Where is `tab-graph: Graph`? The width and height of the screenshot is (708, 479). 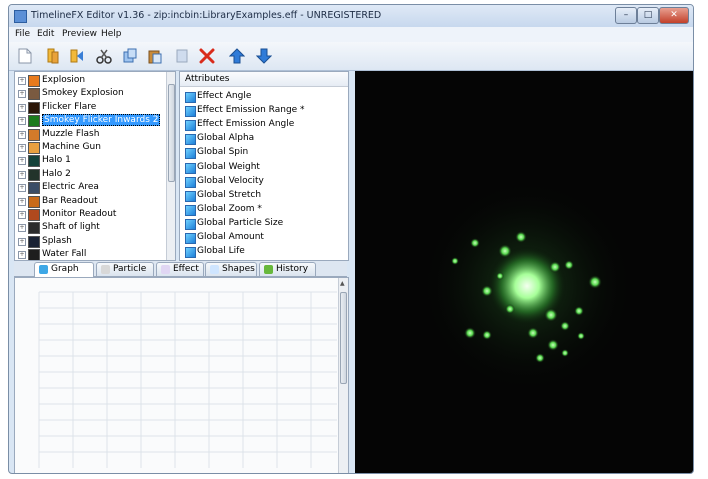 tab-graph: Graph is located at coordinates (64, 269).